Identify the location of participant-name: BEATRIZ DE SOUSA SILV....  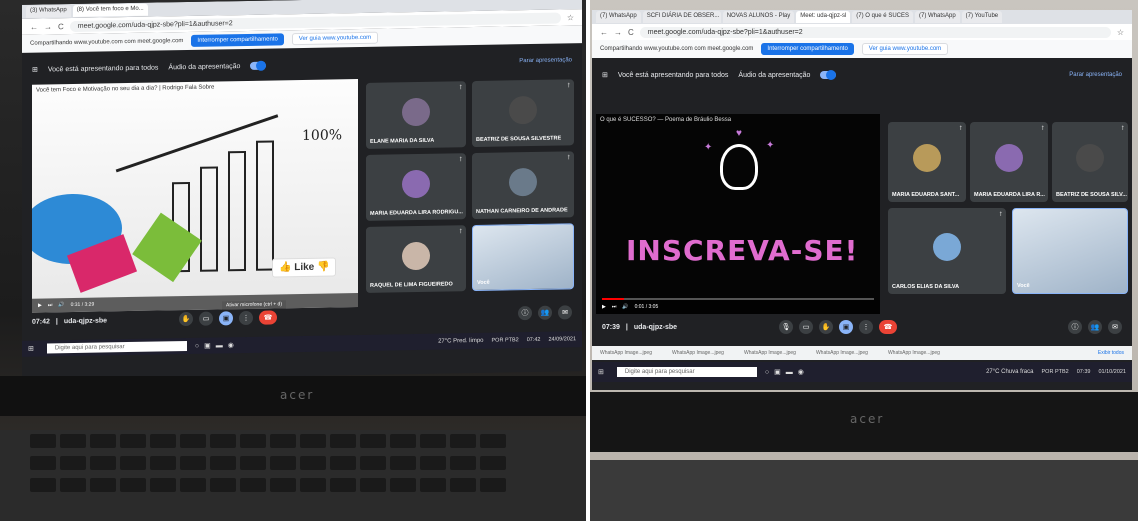
(1091, 195).